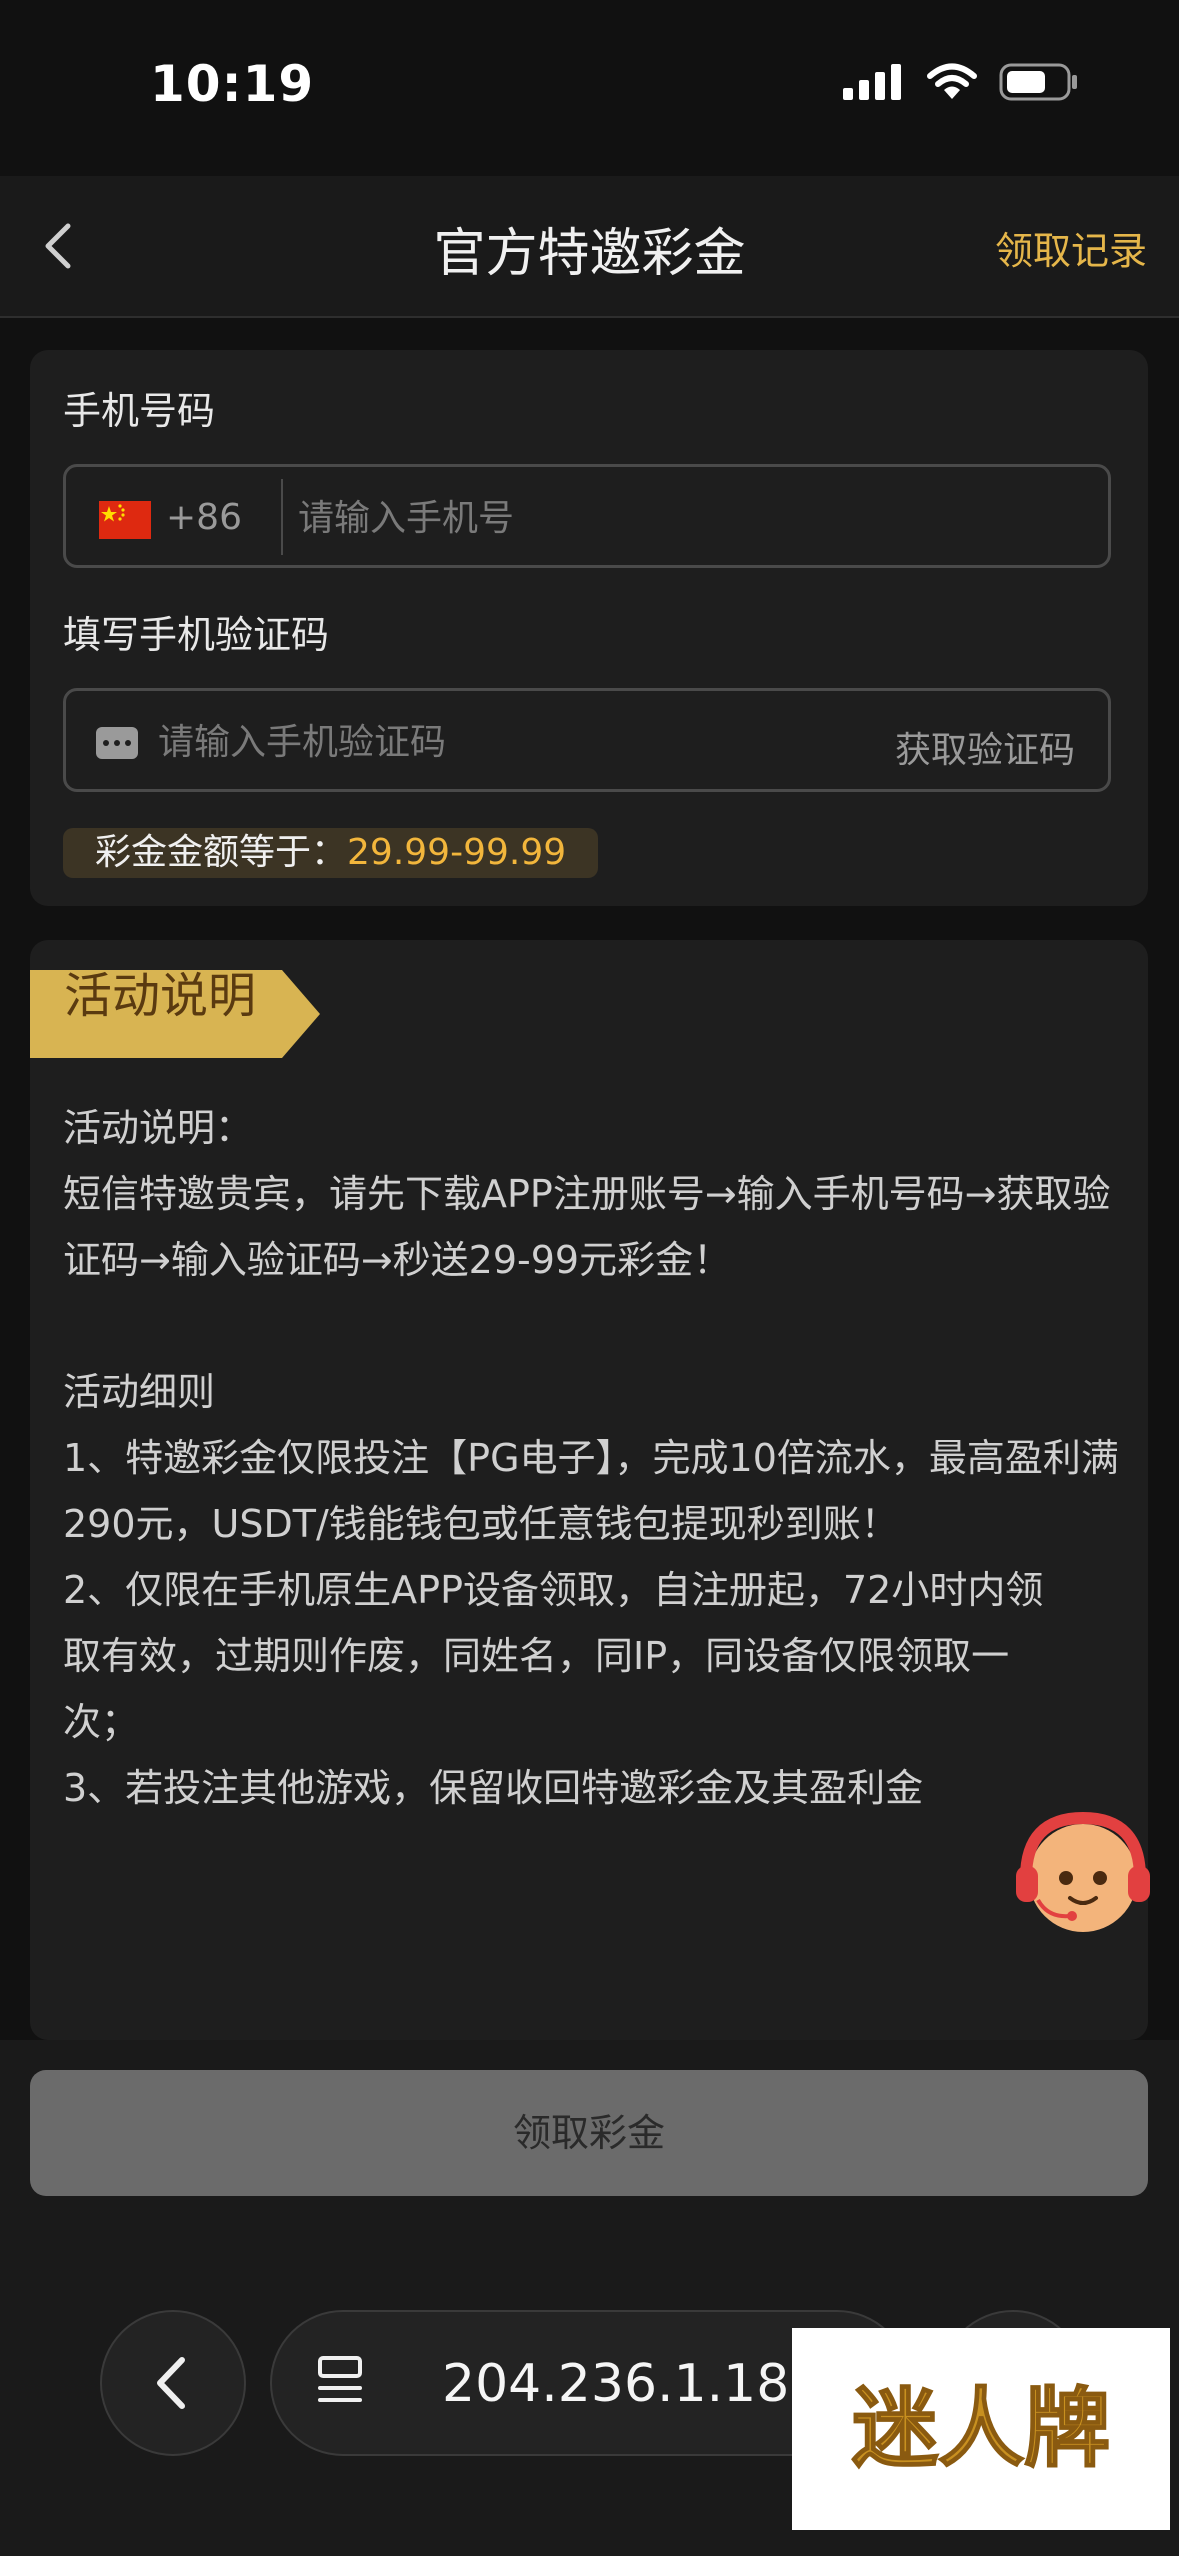  I want to click on claim-record-link: 领取记录, so click(1071, 247).